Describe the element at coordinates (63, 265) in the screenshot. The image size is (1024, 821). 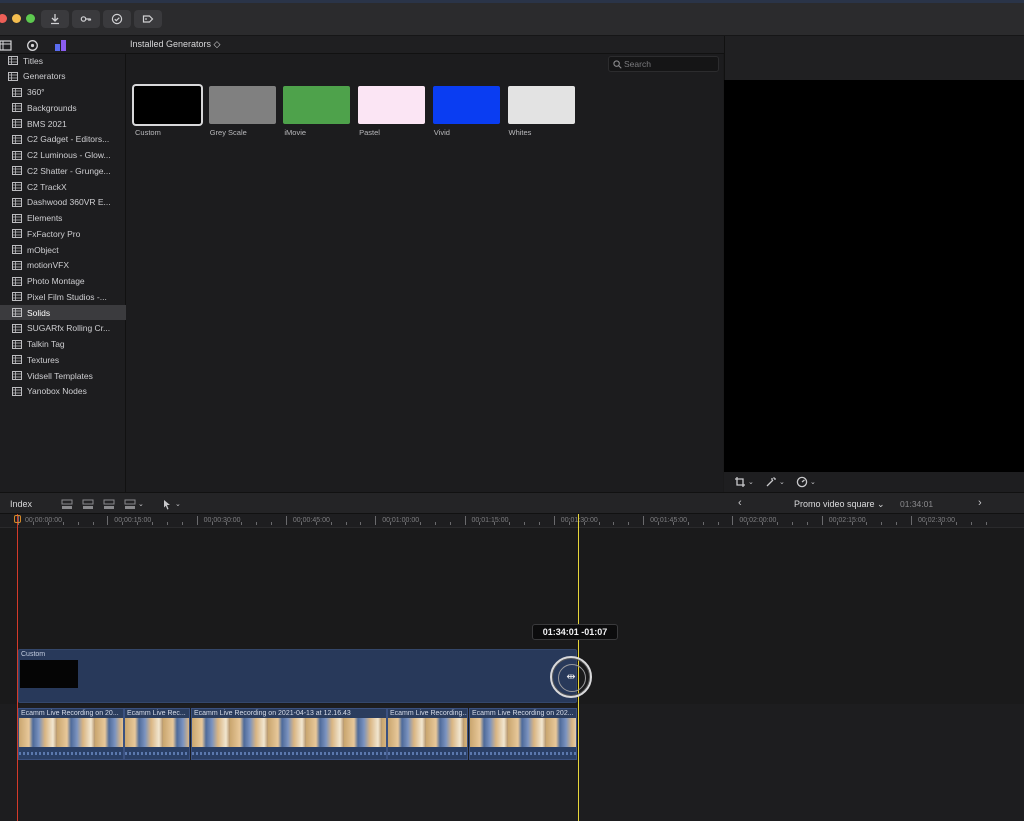
I see `sidebar-item: motionVFX` at that location.